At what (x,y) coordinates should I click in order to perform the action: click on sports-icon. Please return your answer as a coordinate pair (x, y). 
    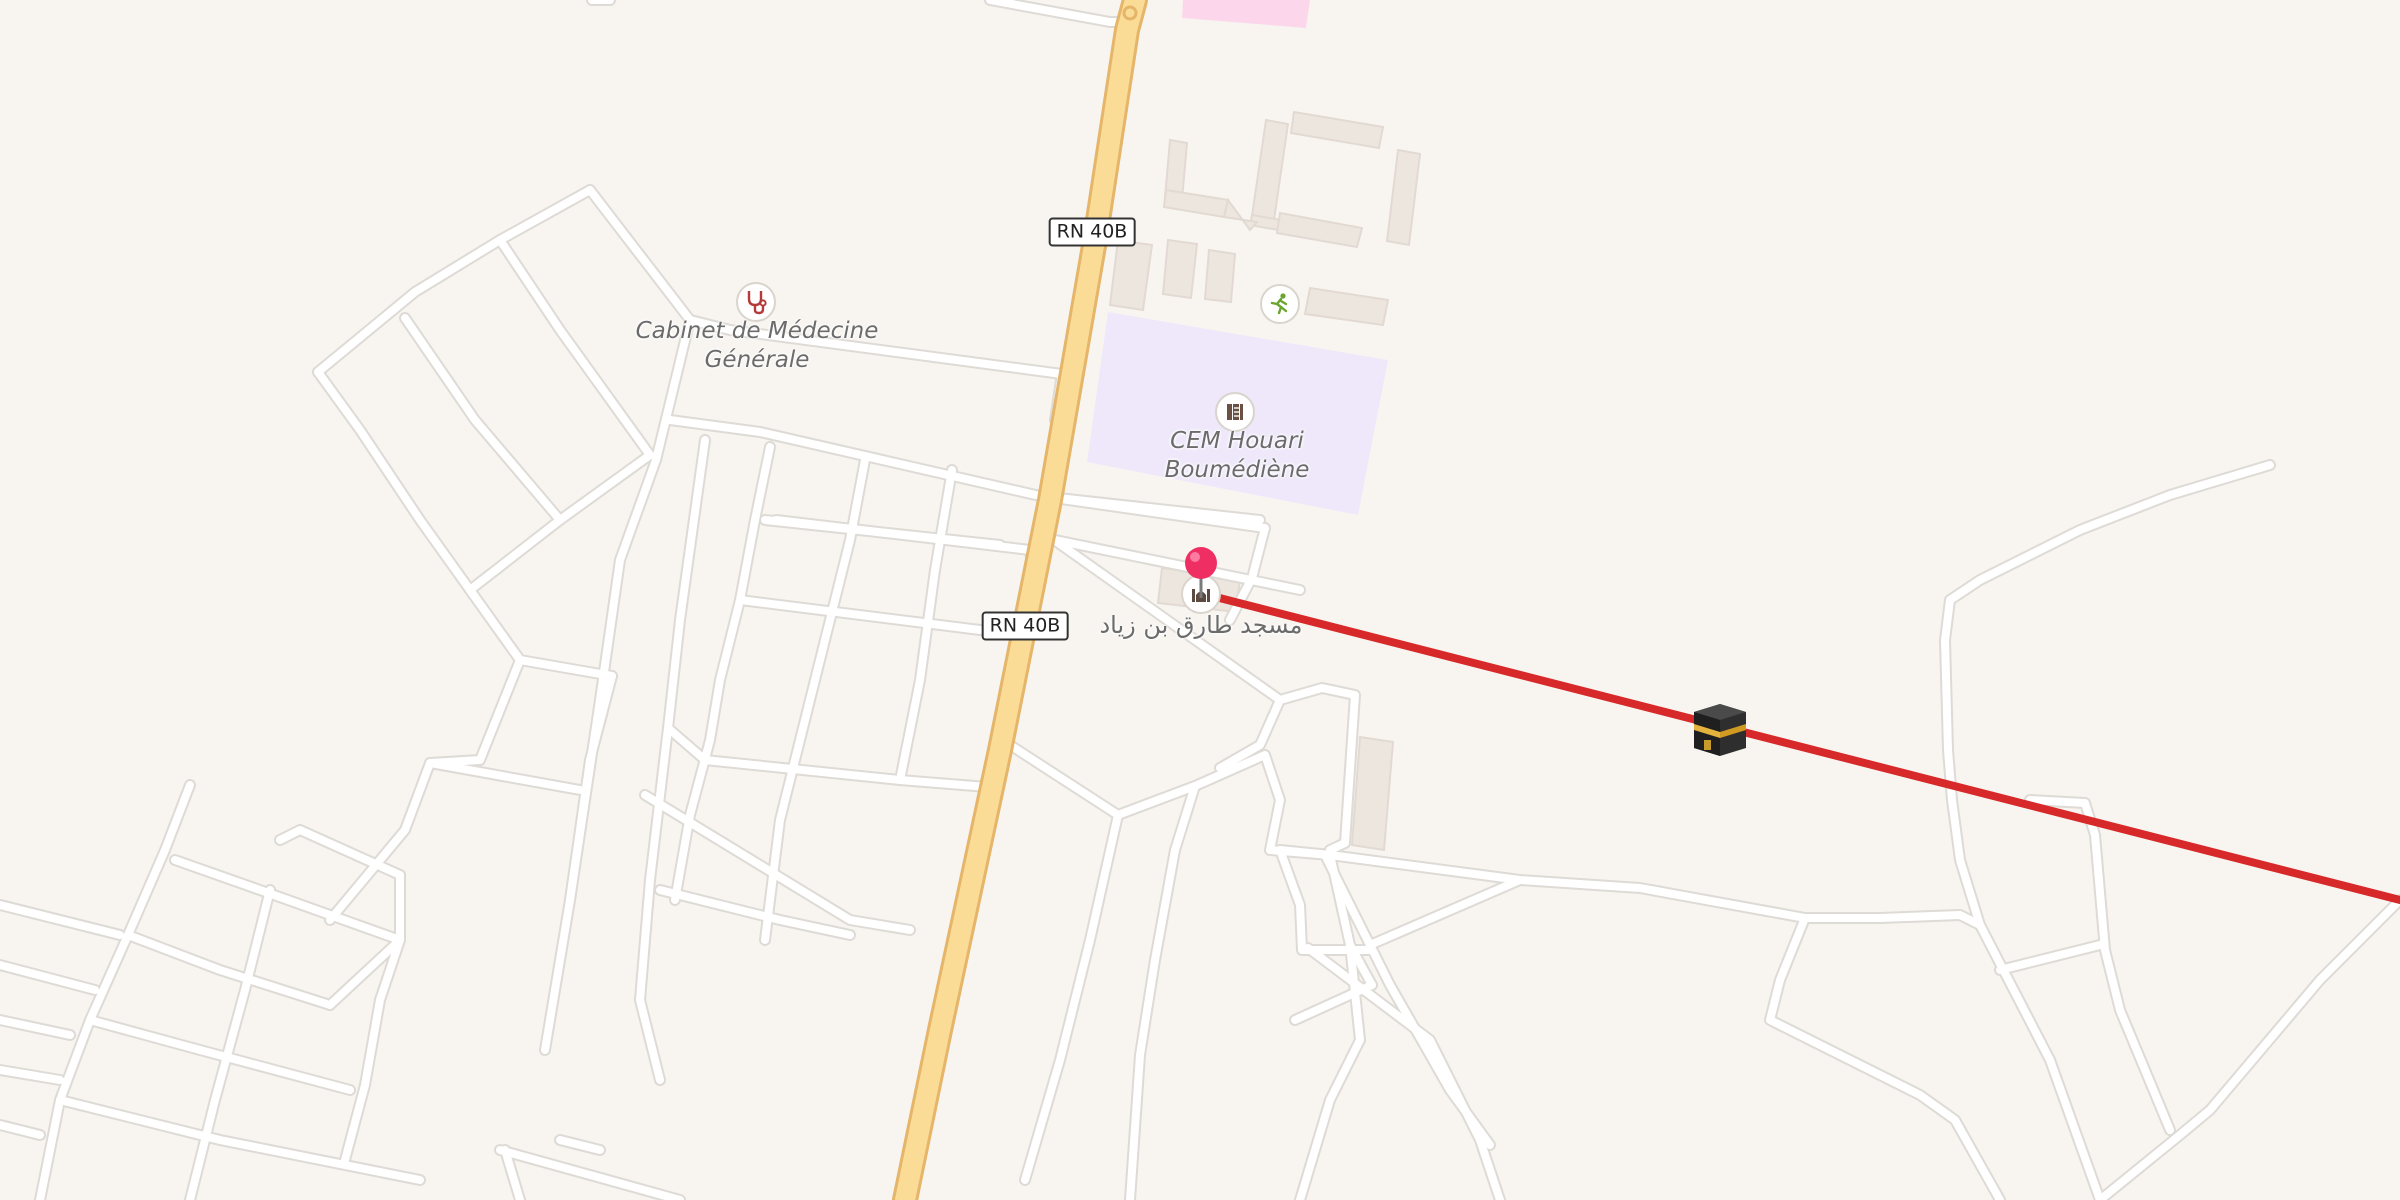
    Looking at the image, I should click on (1280, 304).